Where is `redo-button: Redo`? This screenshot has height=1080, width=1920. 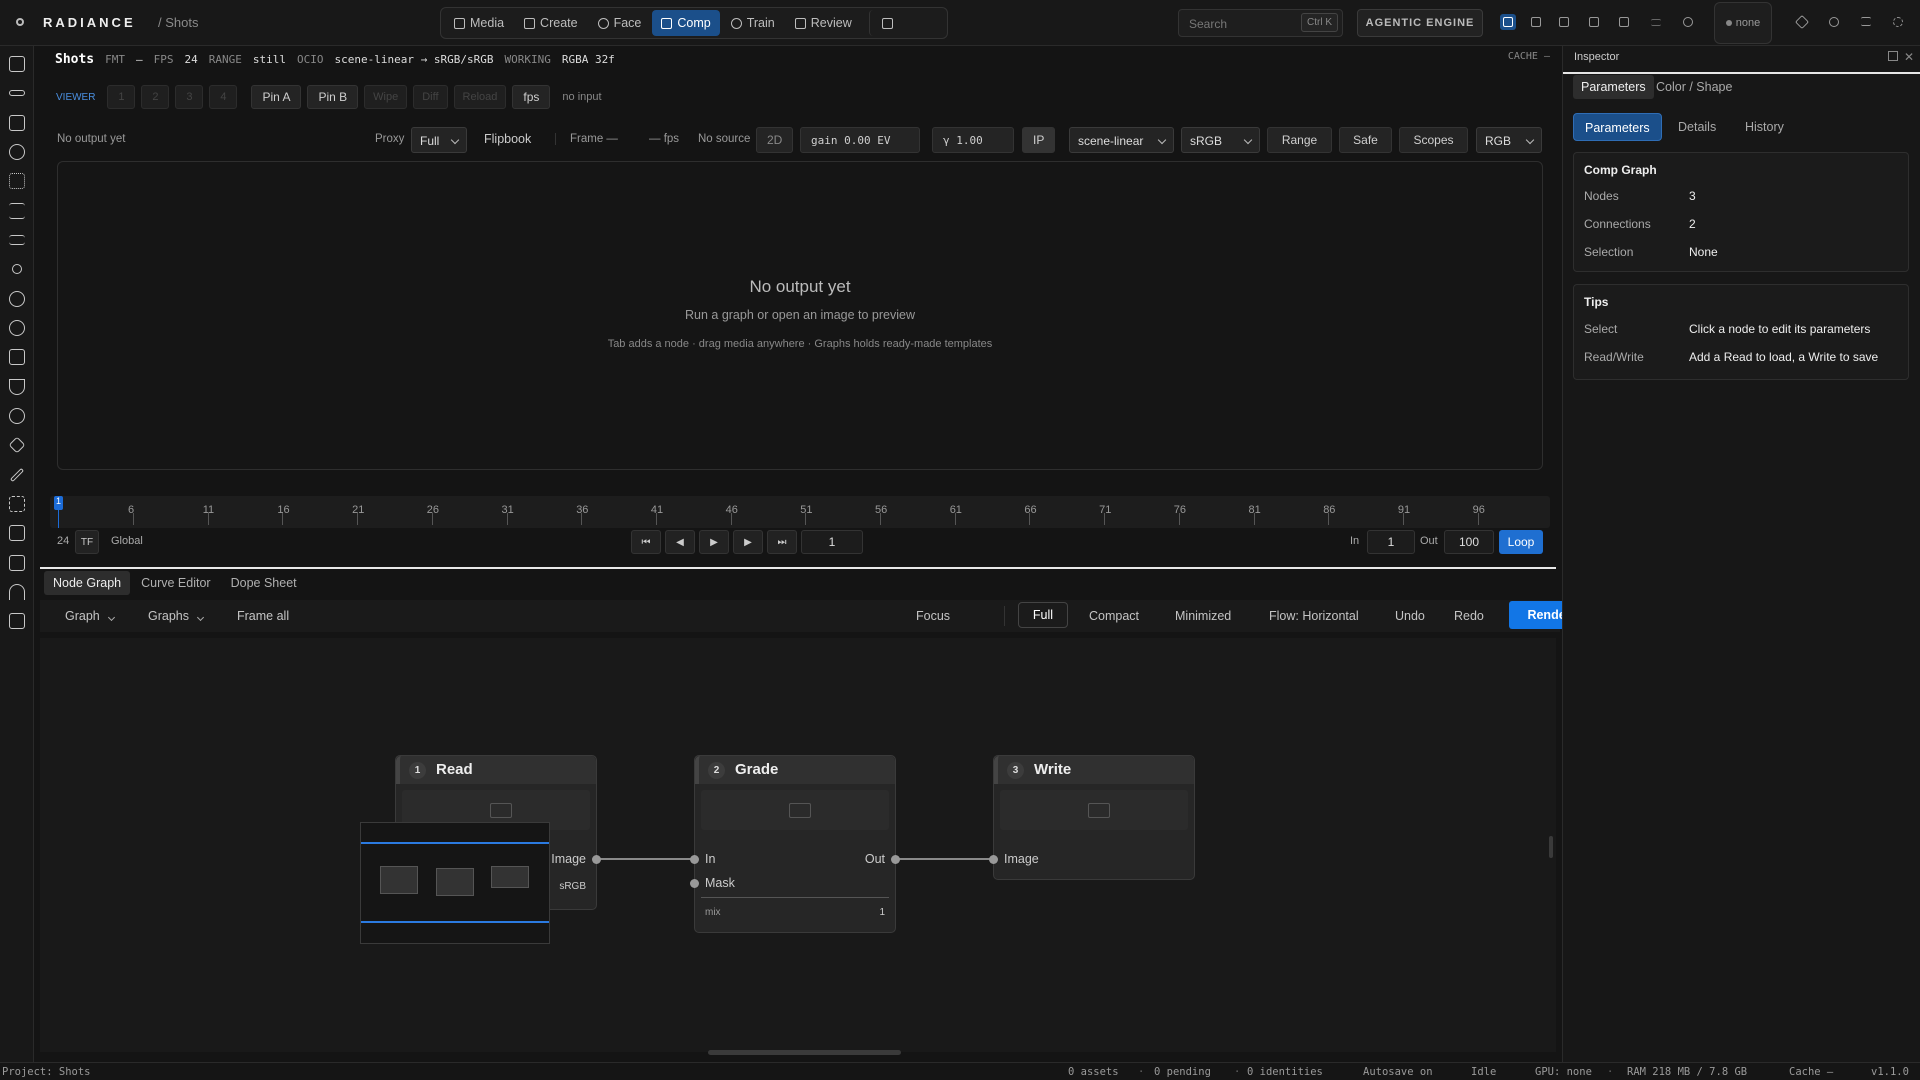 redo-button: Redo is located at coordinates (1469, 616).